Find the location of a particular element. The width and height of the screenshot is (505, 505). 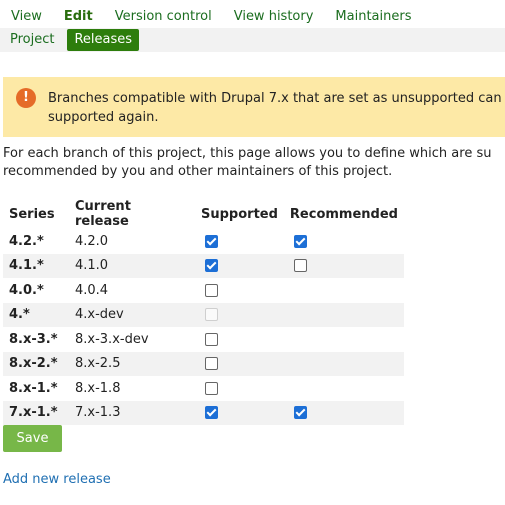

tab-view: View is located at coordinates (26, 17).